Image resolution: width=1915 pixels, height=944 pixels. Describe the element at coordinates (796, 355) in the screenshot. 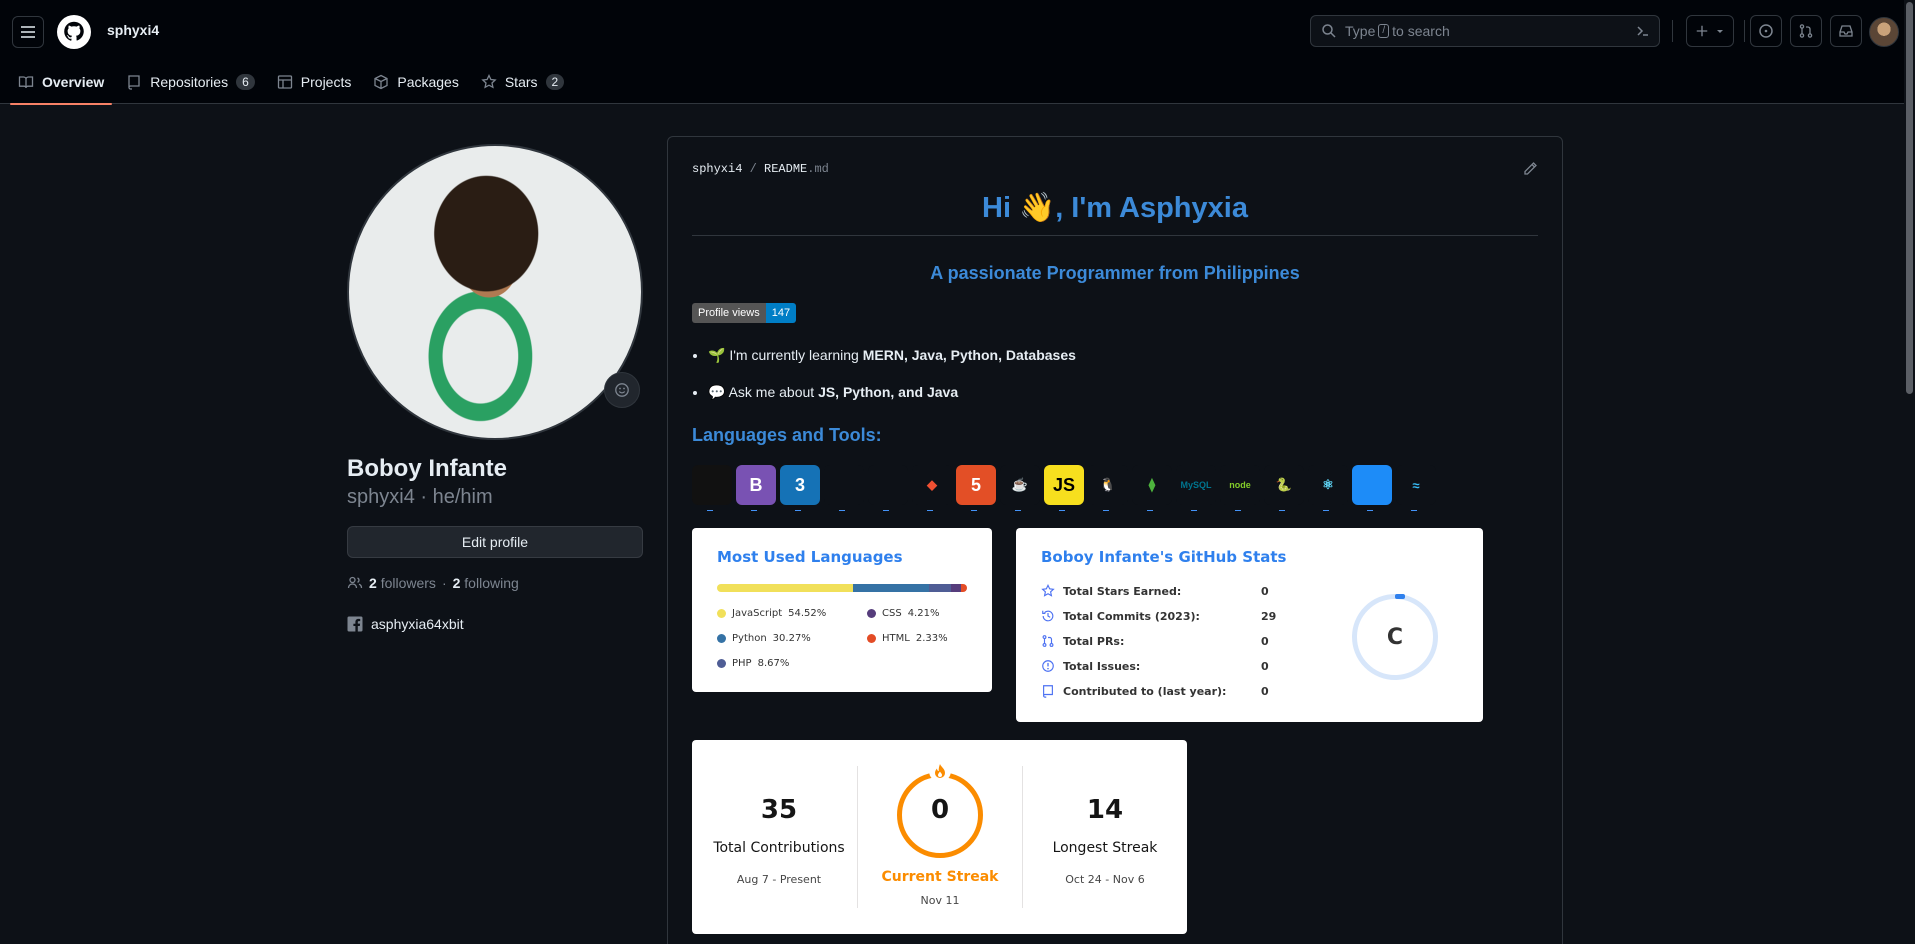

I see `bullet-text: I'm currently learning` at that location.